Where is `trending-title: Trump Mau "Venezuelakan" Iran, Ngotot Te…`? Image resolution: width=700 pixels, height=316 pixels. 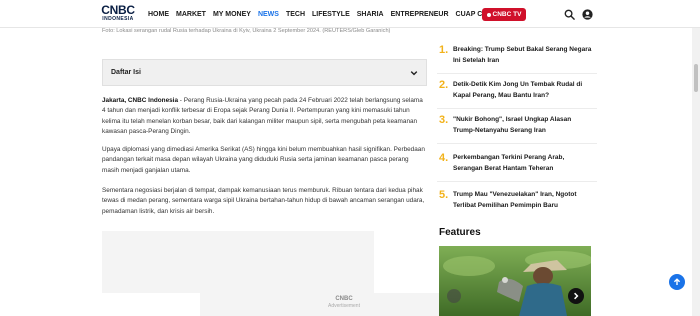
trending-title: Trump Mau "Venezuelakan" Iran, Ngotot Te… is located at coordinates (515, 200).